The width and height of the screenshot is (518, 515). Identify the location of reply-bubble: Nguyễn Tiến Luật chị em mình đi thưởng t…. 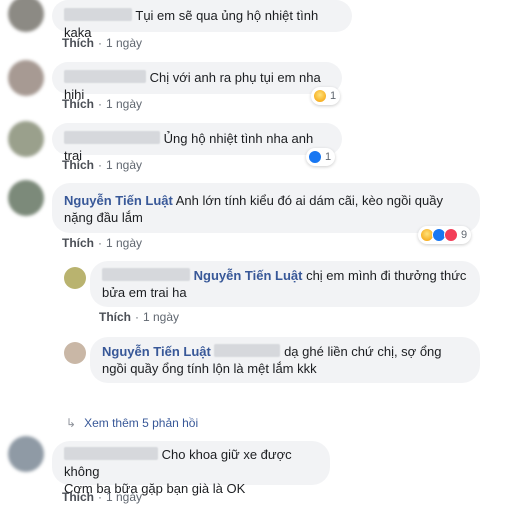
(285, 284).